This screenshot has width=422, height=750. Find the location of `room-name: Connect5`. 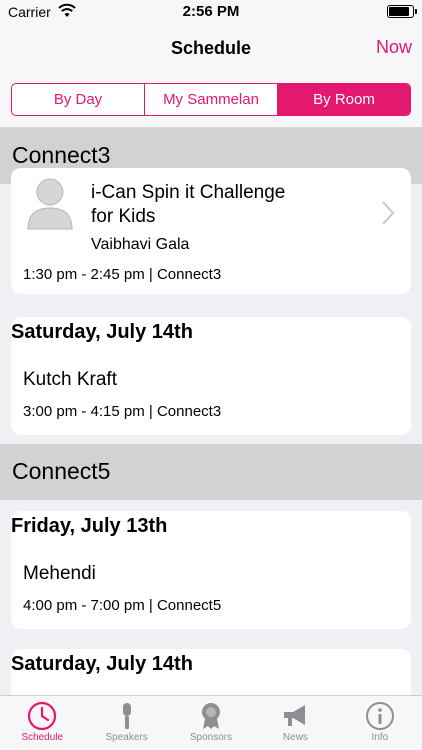

room-name: Connect5 is located at coordinates (61, 471).